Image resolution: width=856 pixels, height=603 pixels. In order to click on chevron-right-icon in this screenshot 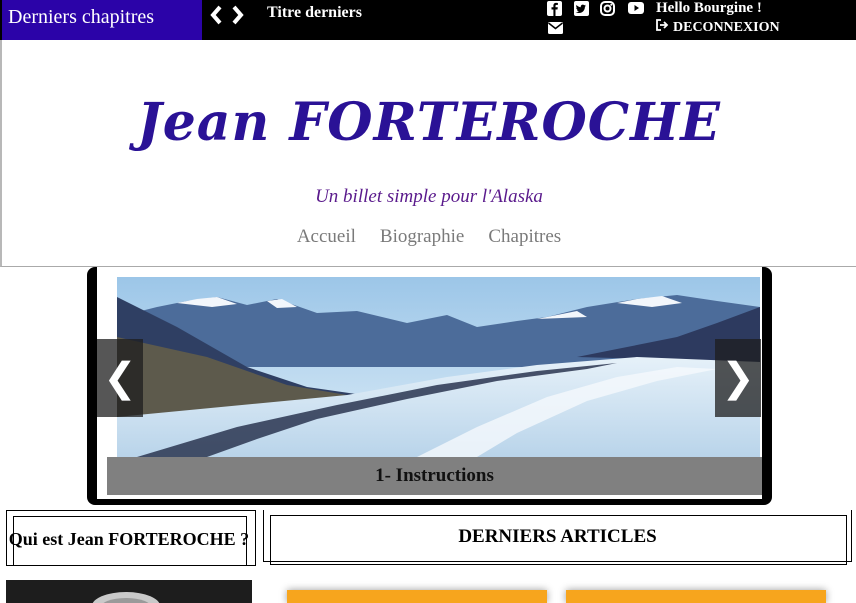, I will do `click(237, 15)`.